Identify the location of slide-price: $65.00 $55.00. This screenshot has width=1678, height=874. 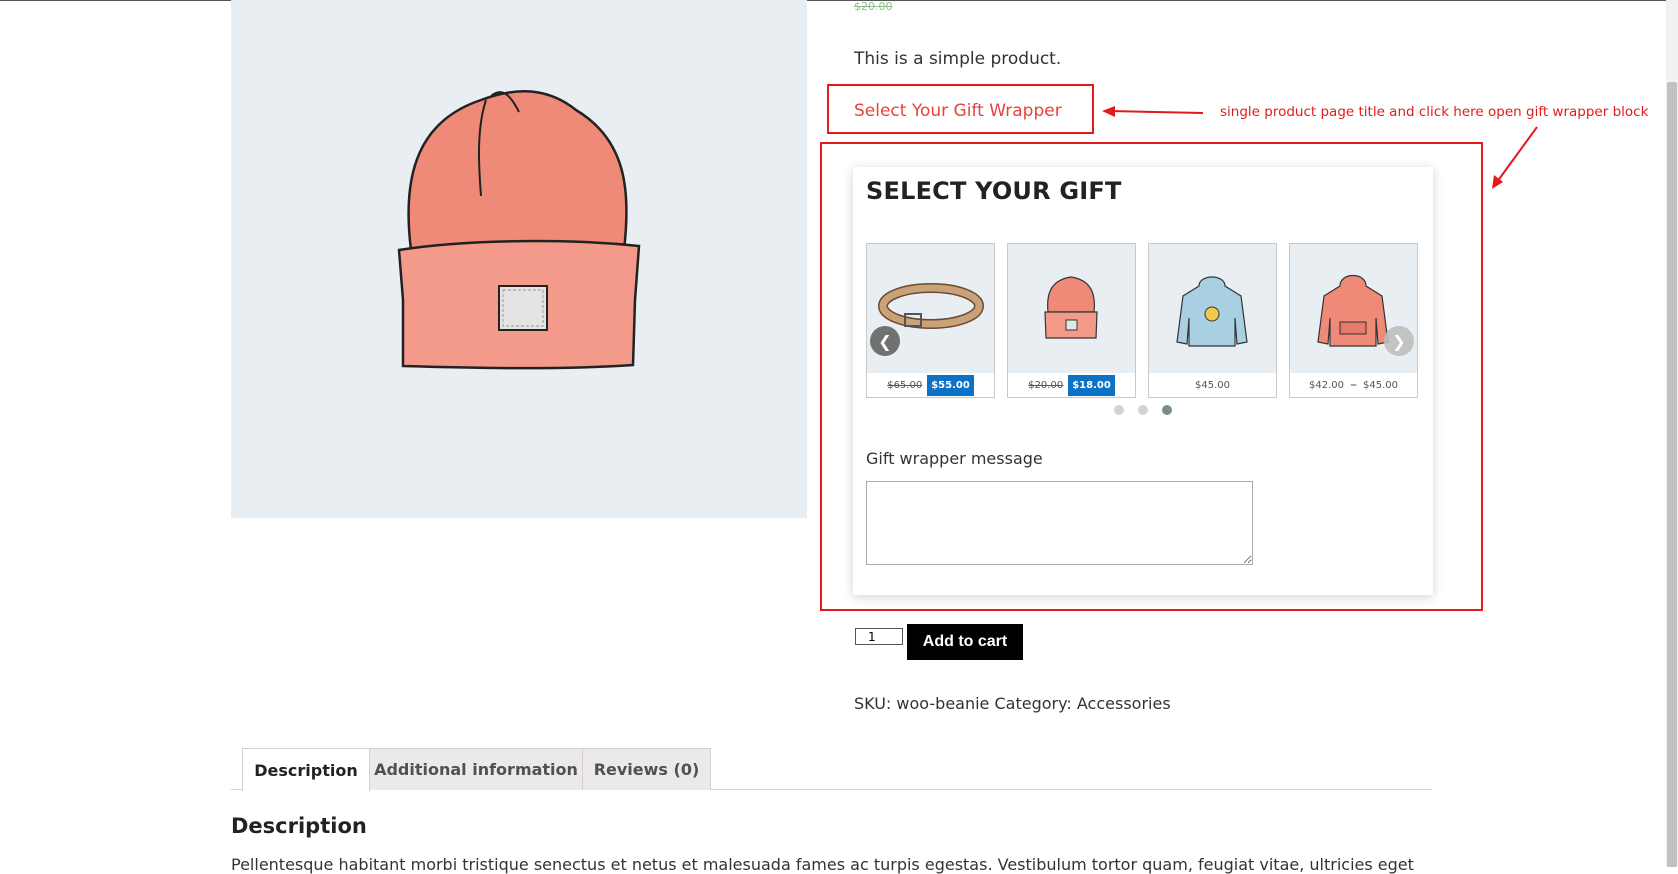
(930, 385).